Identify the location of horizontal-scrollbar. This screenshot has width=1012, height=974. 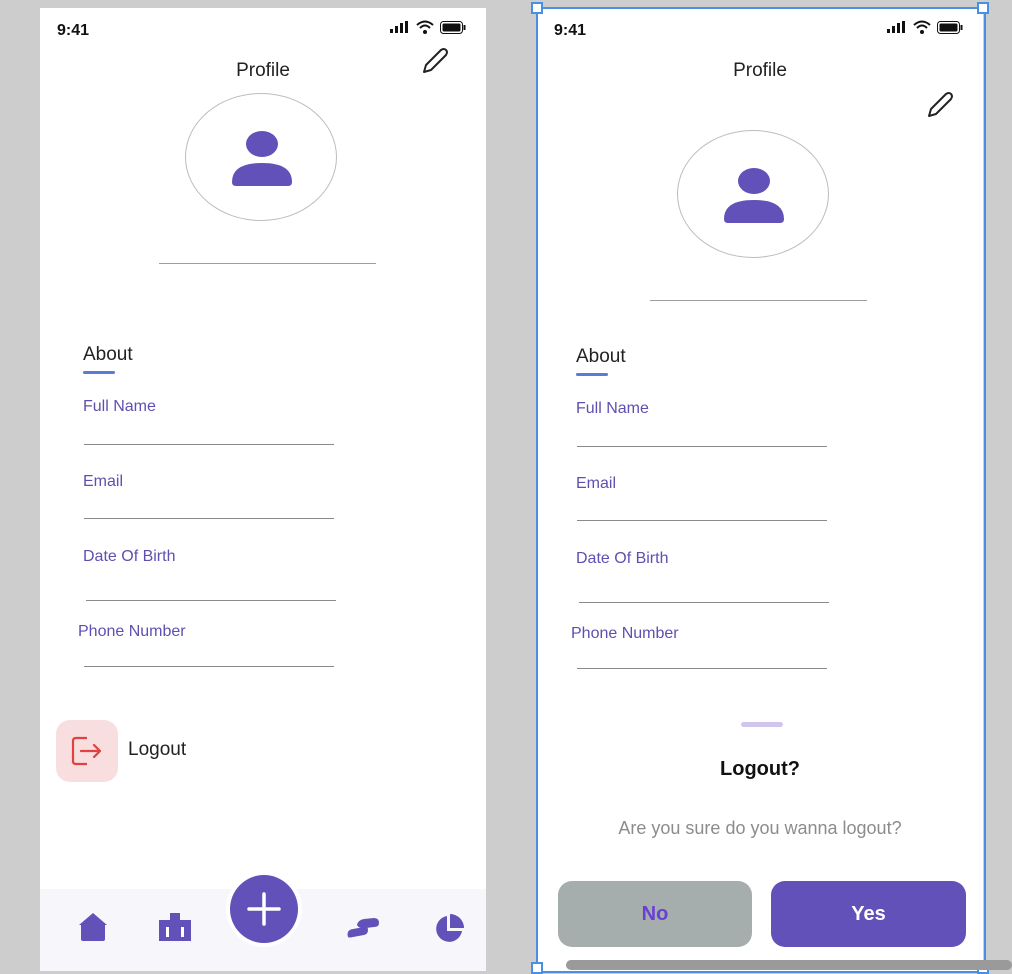
(789, 965).